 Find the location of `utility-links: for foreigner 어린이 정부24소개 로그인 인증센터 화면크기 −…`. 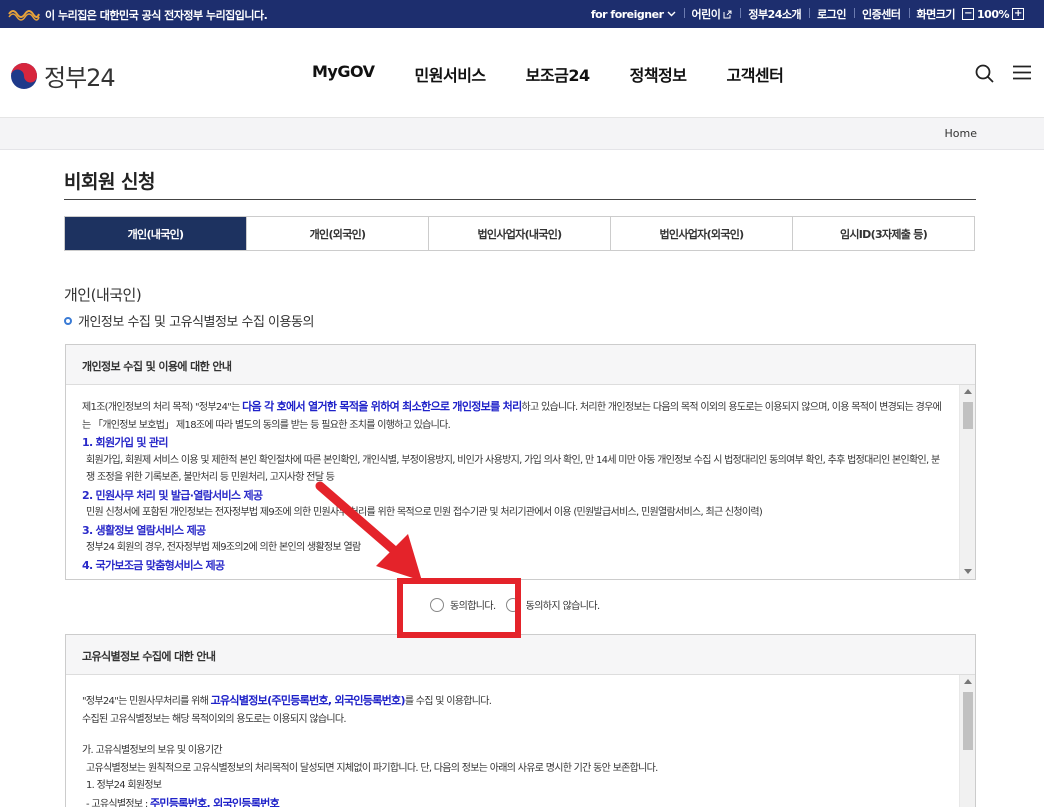

utility-links: for foreigner 어린이 정부24소개 로그인 인증센터 화면크기 −… is located at coordinates (807, 14).